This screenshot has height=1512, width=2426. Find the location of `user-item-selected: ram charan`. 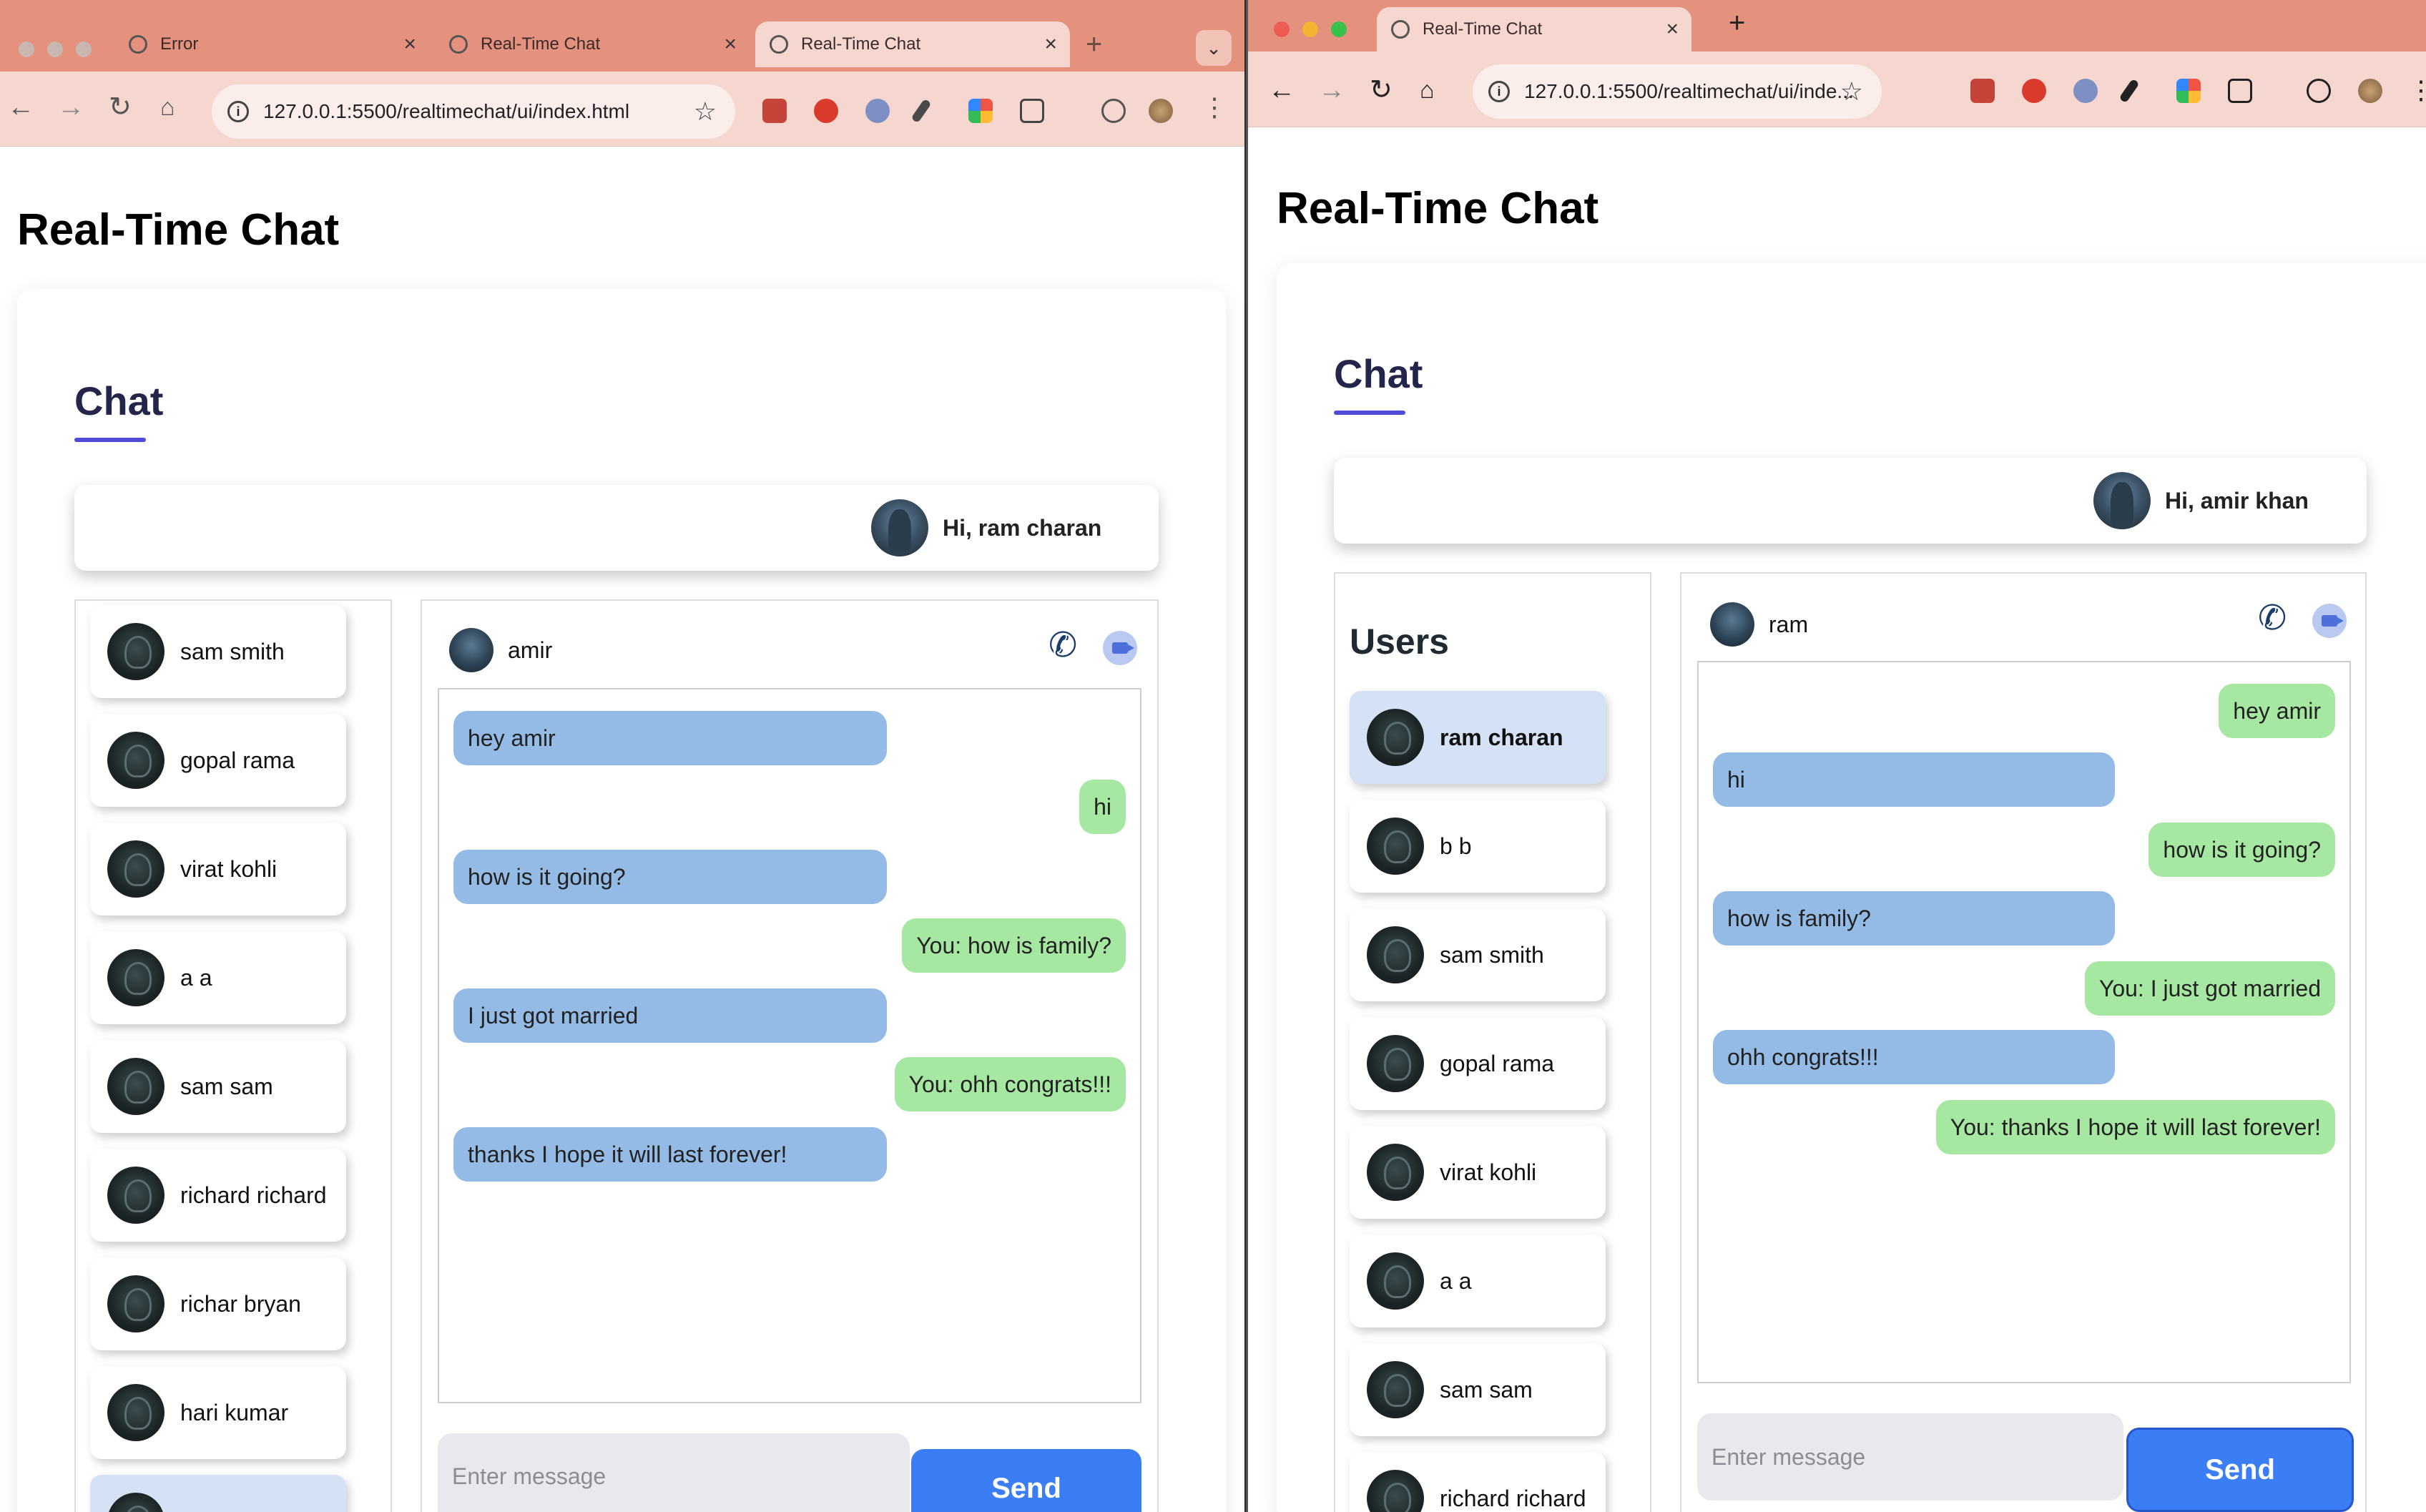

user-item-selected: ram charan is located at coordinates (1478, 737).